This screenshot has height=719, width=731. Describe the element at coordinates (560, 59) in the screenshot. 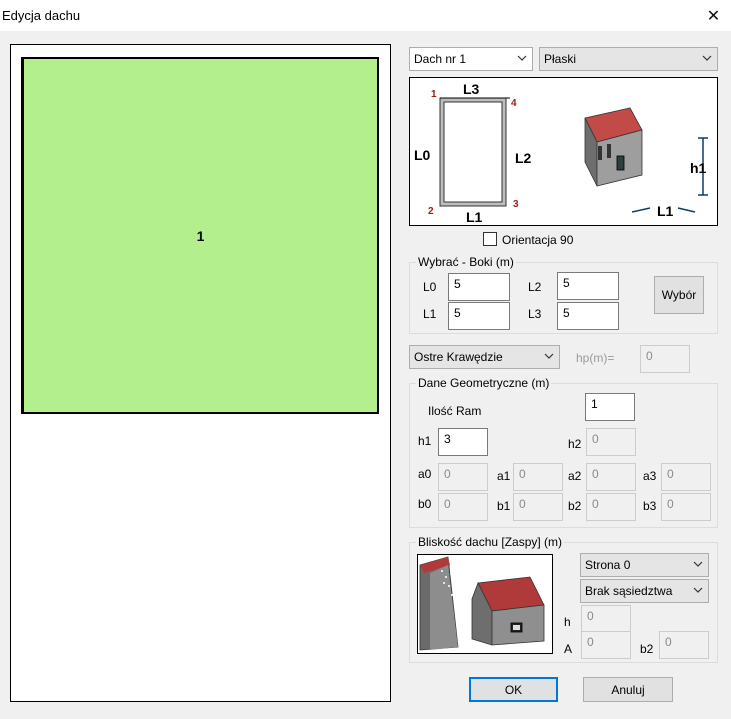

I see `roof-type-value: Płaski` at that location.